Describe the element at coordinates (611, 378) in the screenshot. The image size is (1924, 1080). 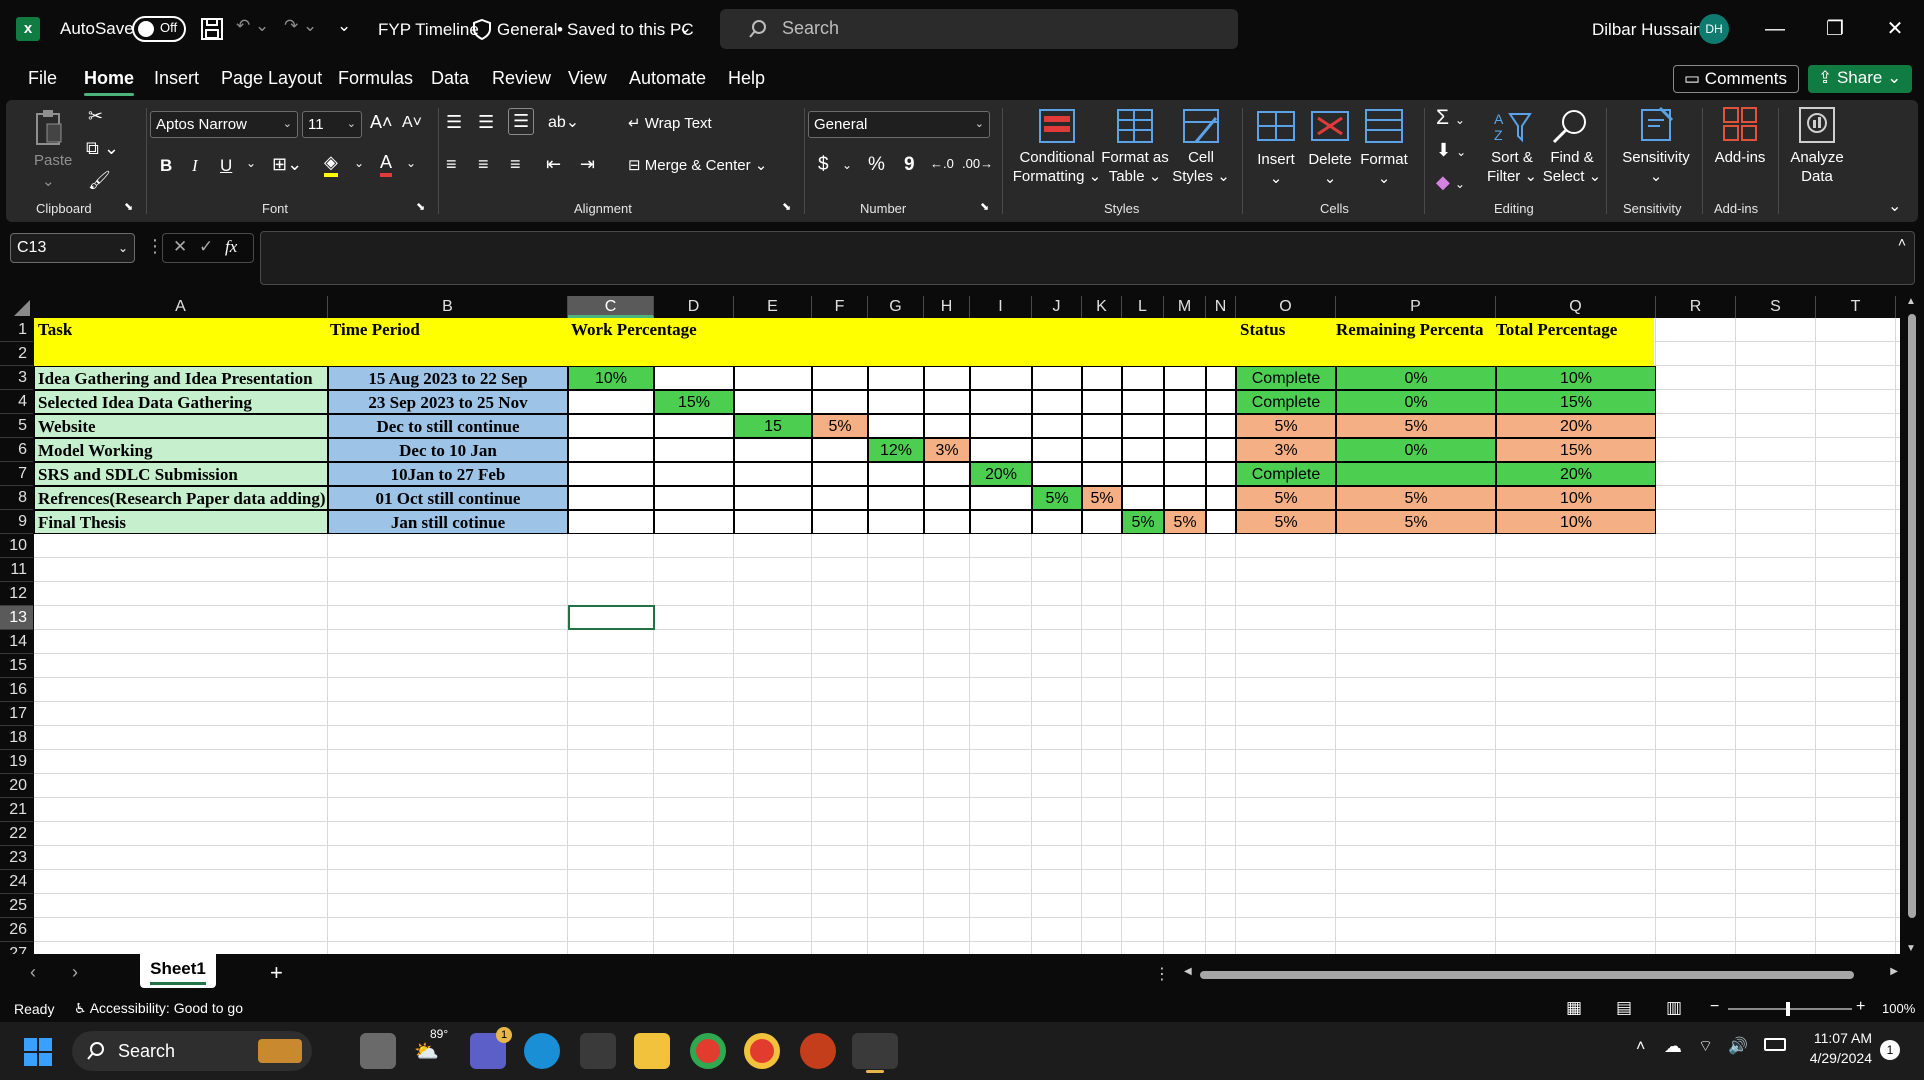
I see `timeline-cell-c: 10%` at that location.